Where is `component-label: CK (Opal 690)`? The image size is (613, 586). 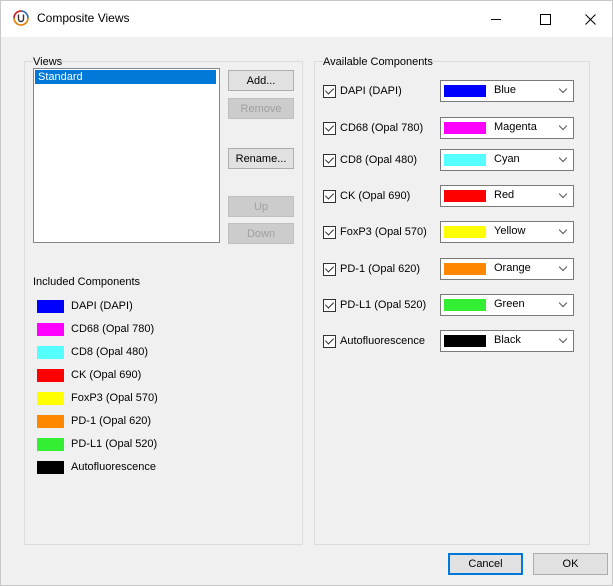 component-label: CK (Opal 690) is located at coordinates (375, 196).